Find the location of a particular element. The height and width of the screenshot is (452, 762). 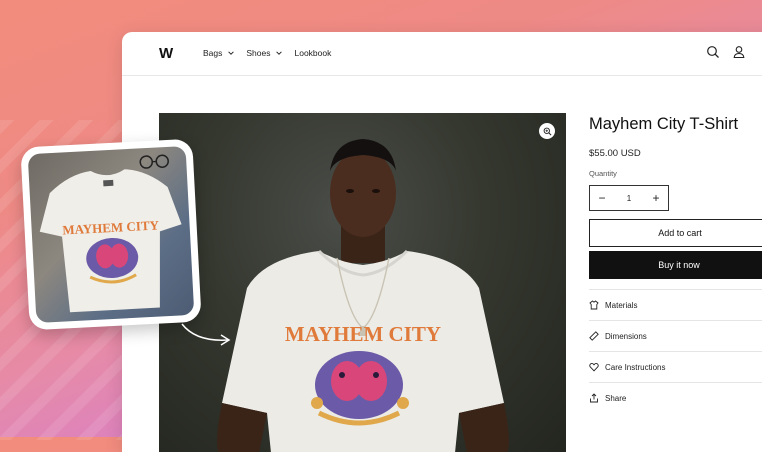

flat-lay-photo: MAYHEM CITY is located at coordinates (111, 234).